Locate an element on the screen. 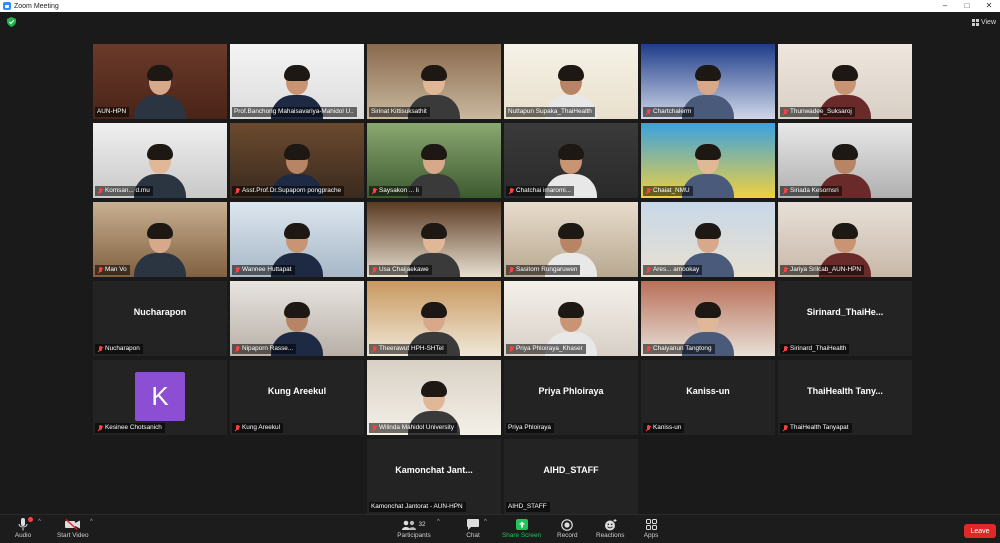 This screenshot has height=543, width=1000. window-controls: – □ ✕ is located at coordinates (967, 6).